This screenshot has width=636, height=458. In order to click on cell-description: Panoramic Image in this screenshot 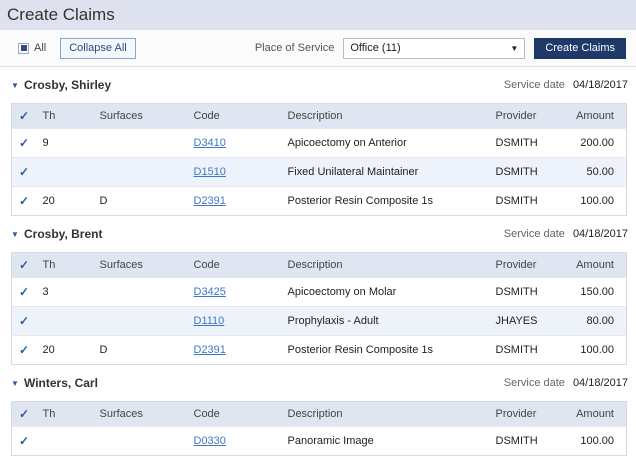, I will do `click(330, 441)`.